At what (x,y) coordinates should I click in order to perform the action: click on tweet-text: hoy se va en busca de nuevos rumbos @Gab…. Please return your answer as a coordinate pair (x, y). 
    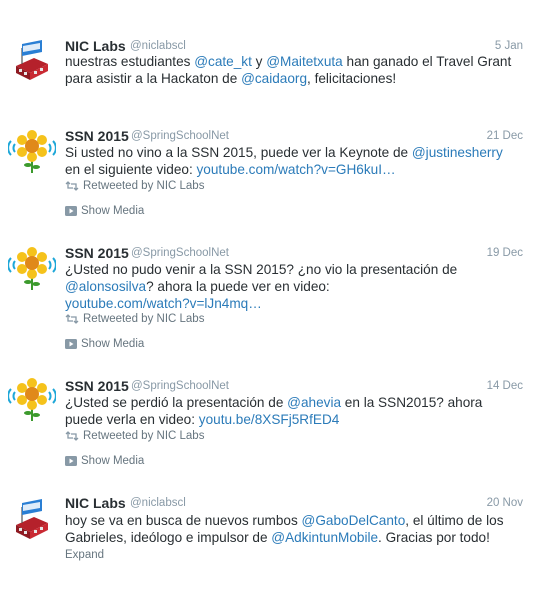
    Looking at the image, I should click on (295, 529).